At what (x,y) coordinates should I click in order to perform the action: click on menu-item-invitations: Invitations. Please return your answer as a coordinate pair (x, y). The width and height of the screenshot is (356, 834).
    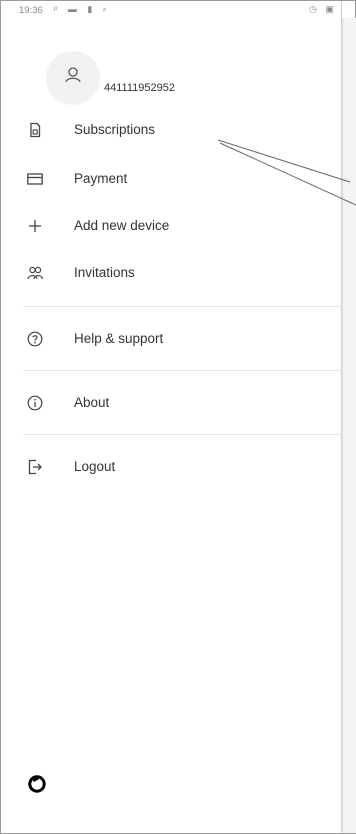
    Looking at the image, I should click on (171, 273).